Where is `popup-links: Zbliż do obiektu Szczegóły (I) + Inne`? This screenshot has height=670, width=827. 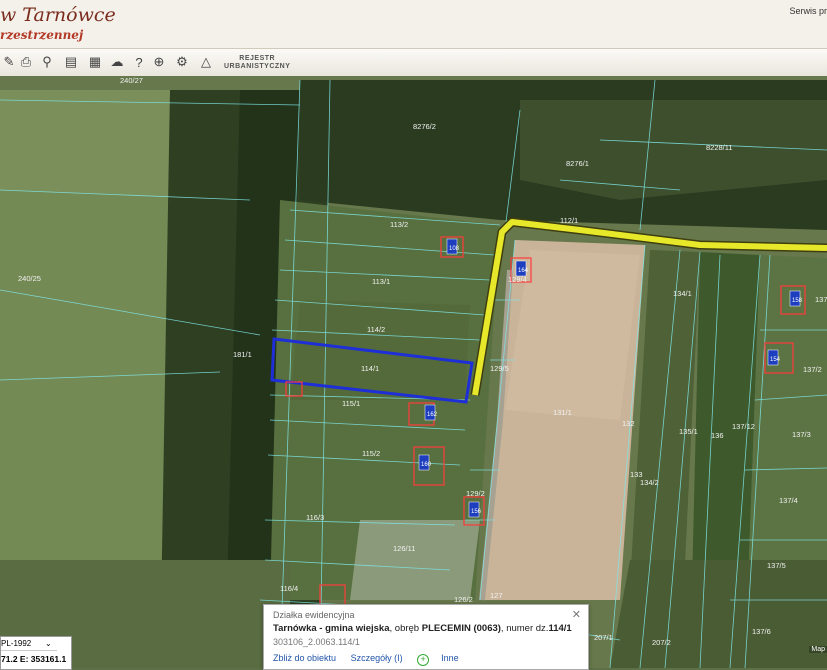
popup-links: Zbliż do obiektu Szczegóły (I) + Inne is located at coordinates (372, 659).